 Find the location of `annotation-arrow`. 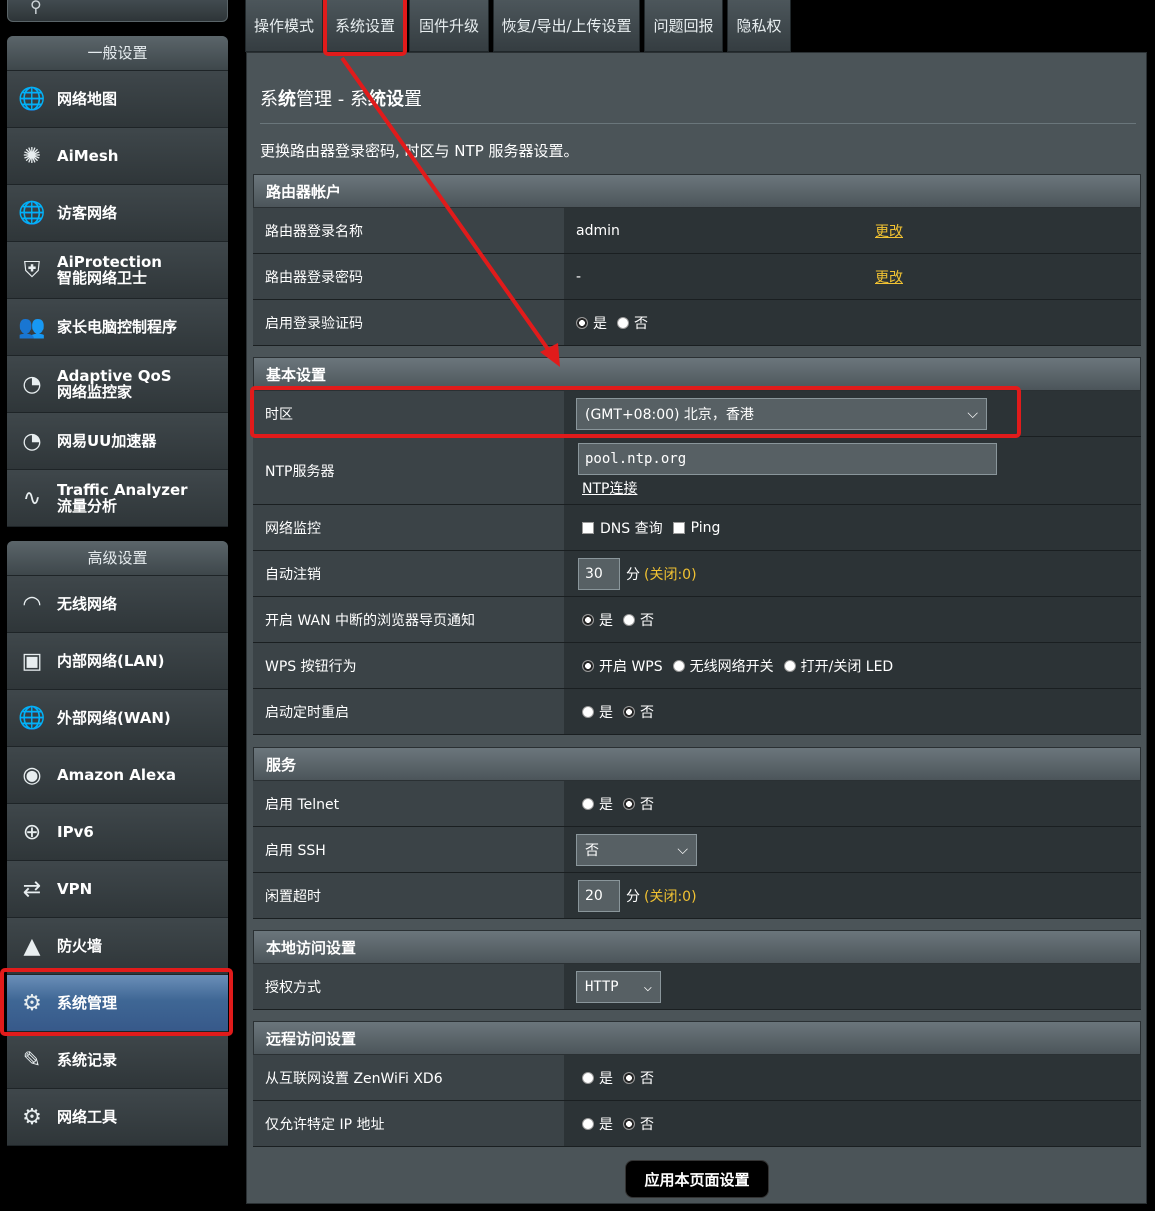

annotation-arrow is located at coordinates (450, 211).